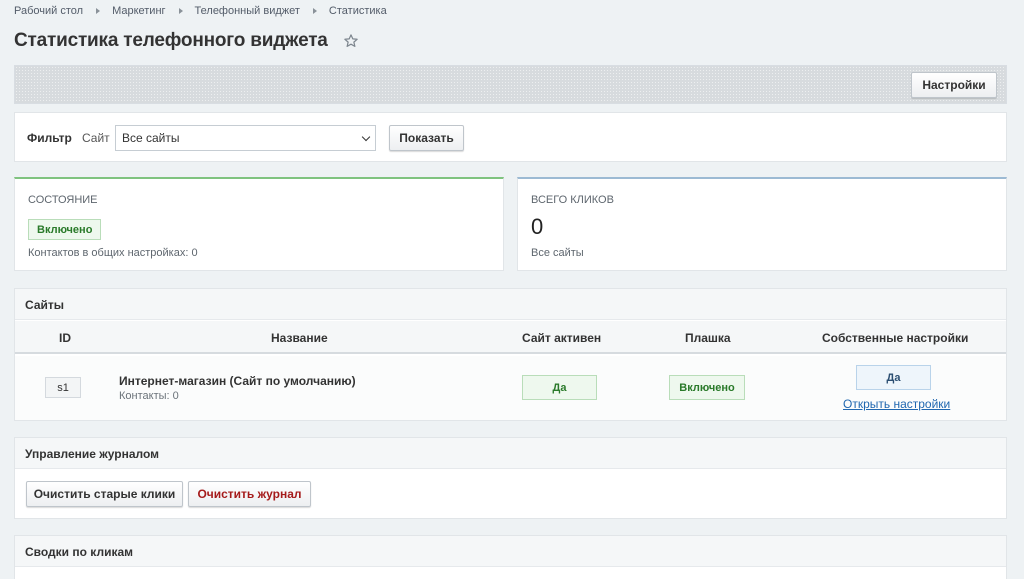 This screenshot has height=579, width=1024. What do you see at coordinates (510, 84) in the screenshot?
I see `toolbar: Настройки` at bounding box center [510, 84].